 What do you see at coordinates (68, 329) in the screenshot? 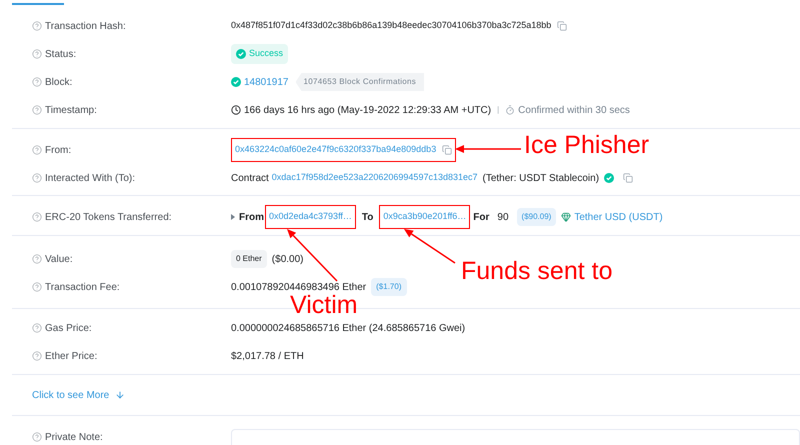
I see `field-label: Gas Price:` at bounding box center [68, 329].